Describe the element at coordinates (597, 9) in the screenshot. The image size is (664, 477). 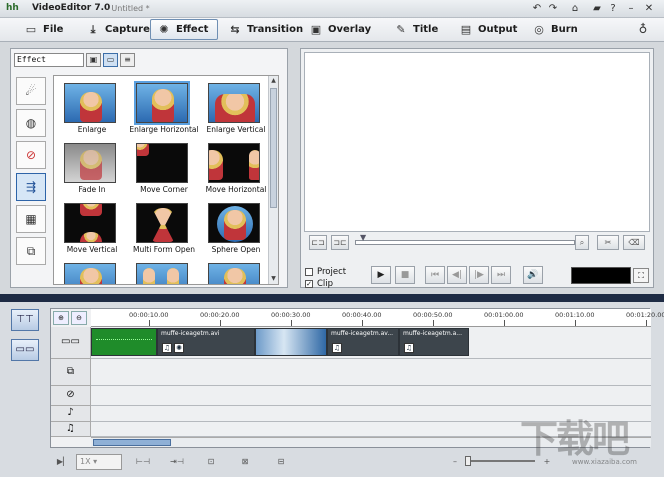
I see `open-folder-icon: ▰` at that location.